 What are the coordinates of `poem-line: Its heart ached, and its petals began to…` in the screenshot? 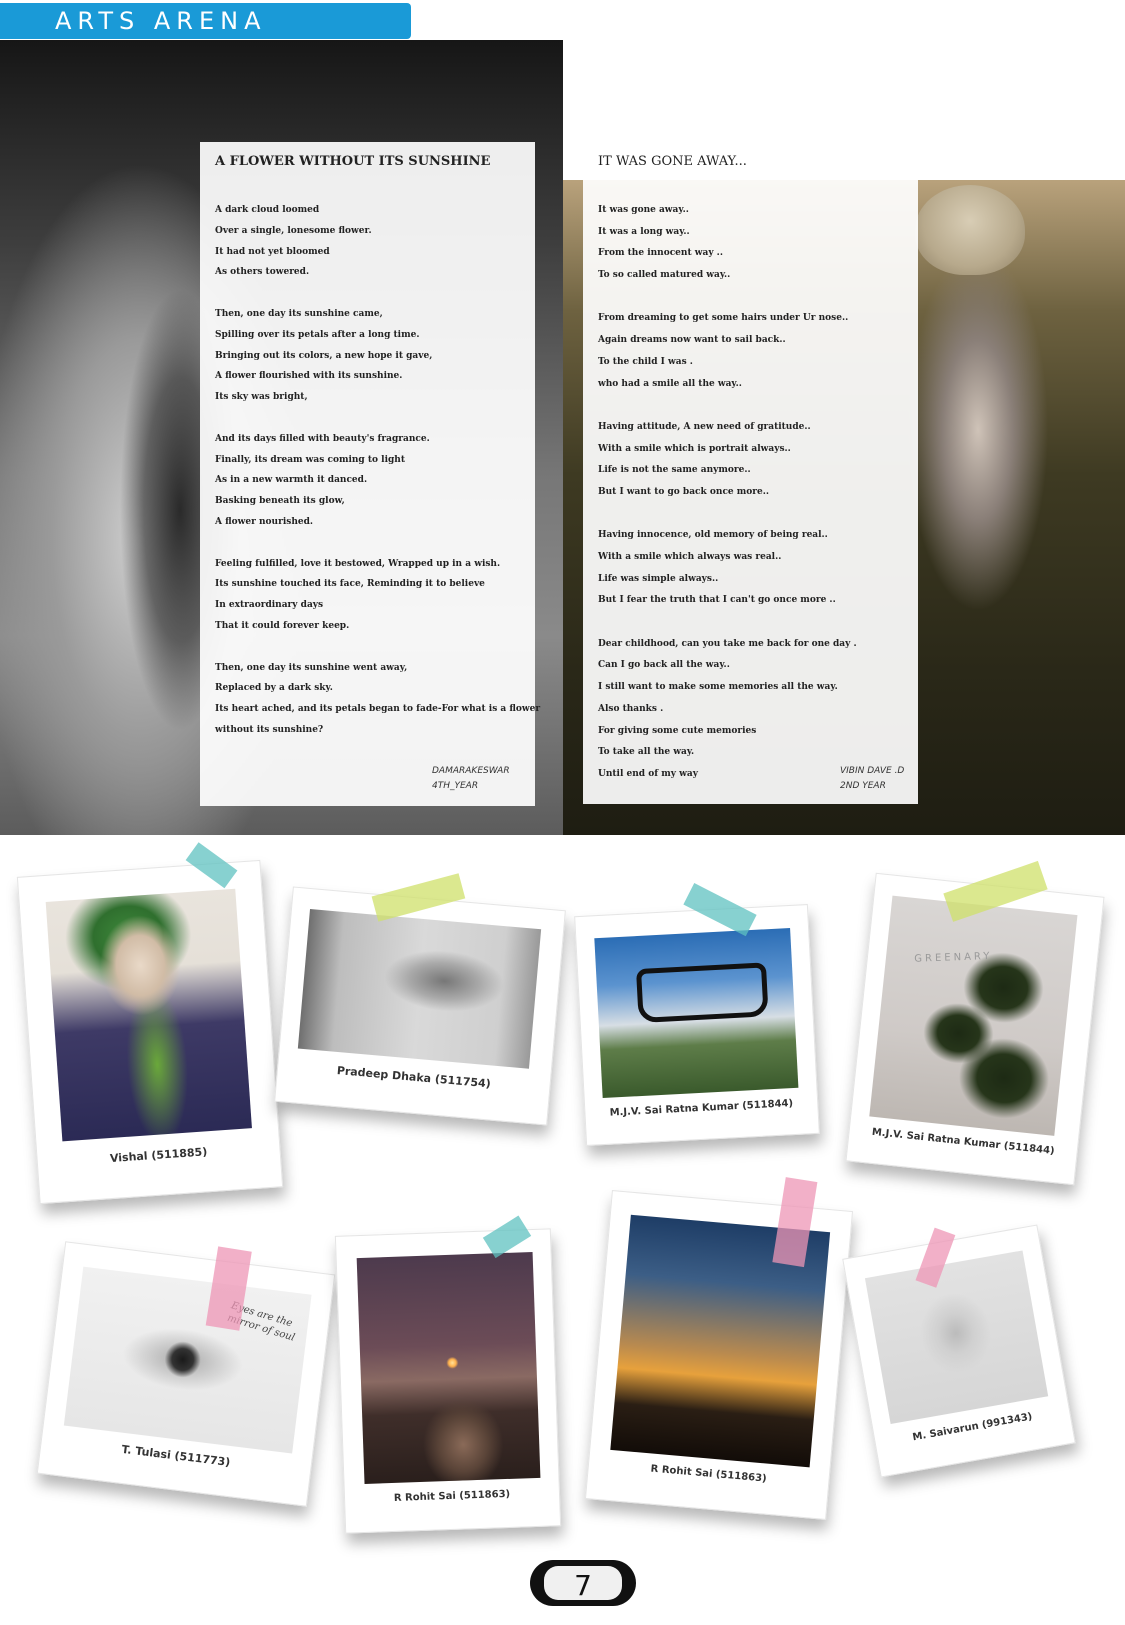 It's located at (378, 709).